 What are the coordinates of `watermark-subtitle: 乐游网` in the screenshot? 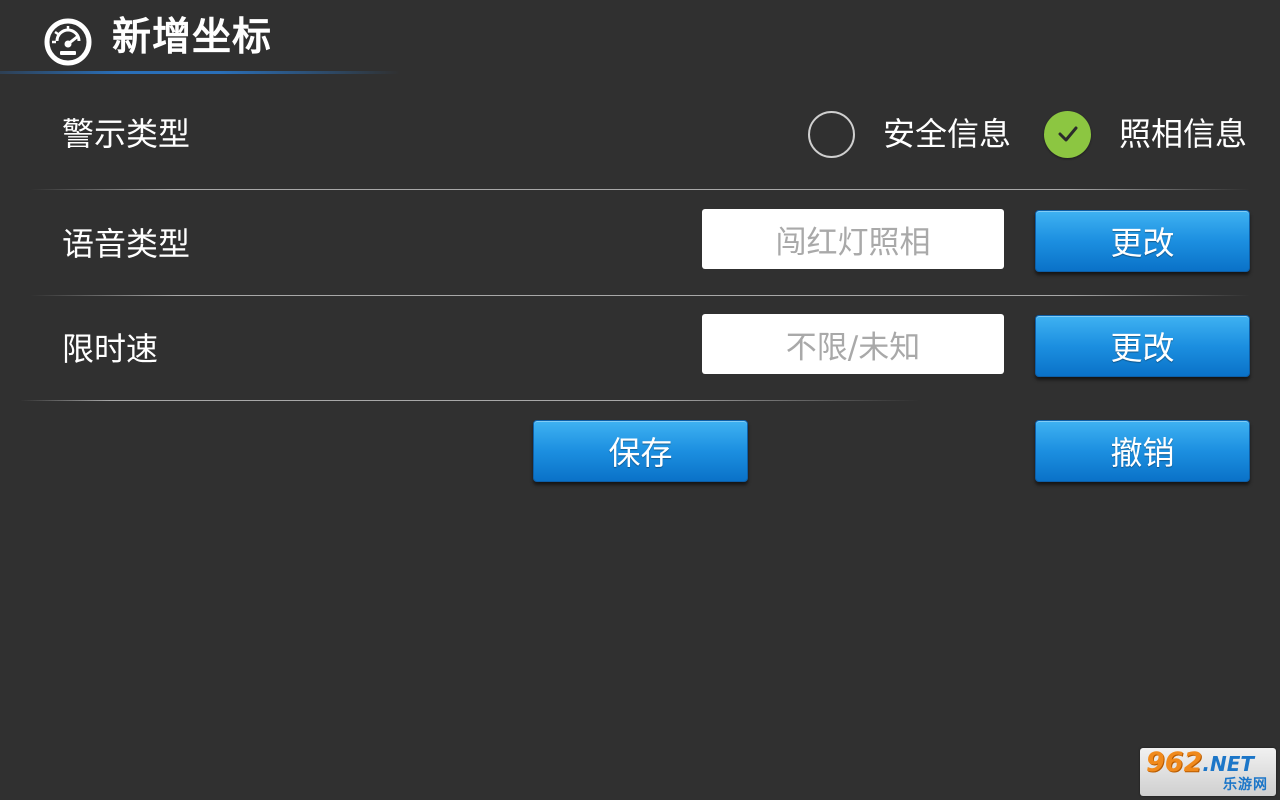 It's located at (1245, 785).